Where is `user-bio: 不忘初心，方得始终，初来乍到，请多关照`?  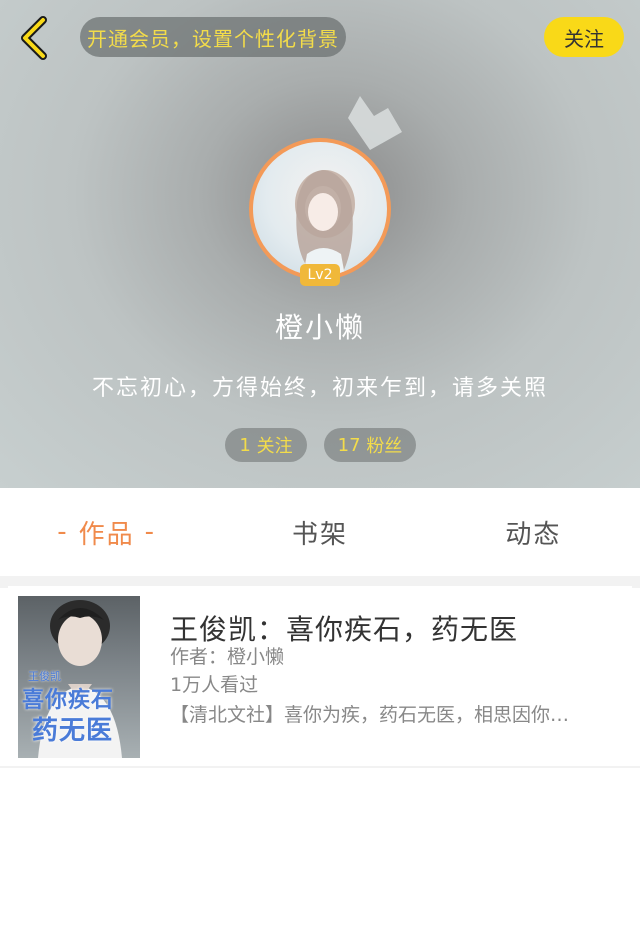
user-bio: 不忘初心，方得始终，初来乍到，请多关照 is located at coordinates (319, 388).